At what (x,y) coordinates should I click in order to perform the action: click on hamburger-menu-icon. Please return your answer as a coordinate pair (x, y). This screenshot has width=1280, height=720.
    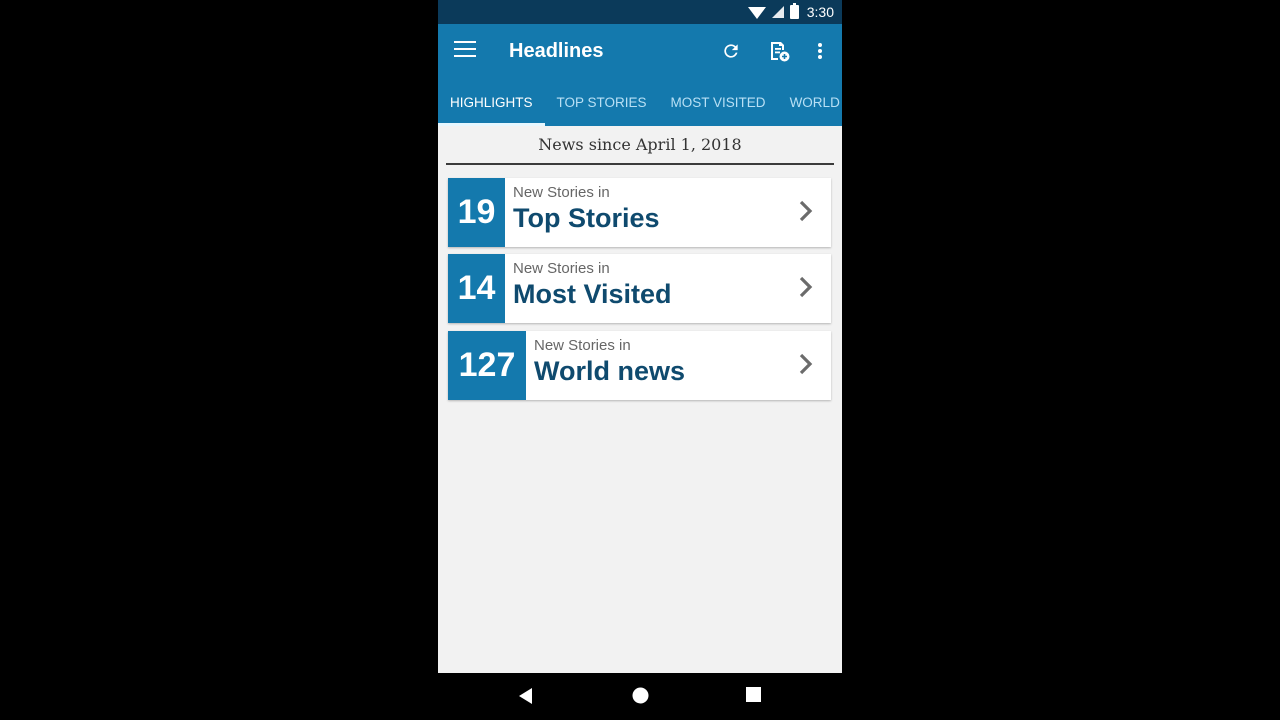
    Looking at the image, I should click on (465, 51).